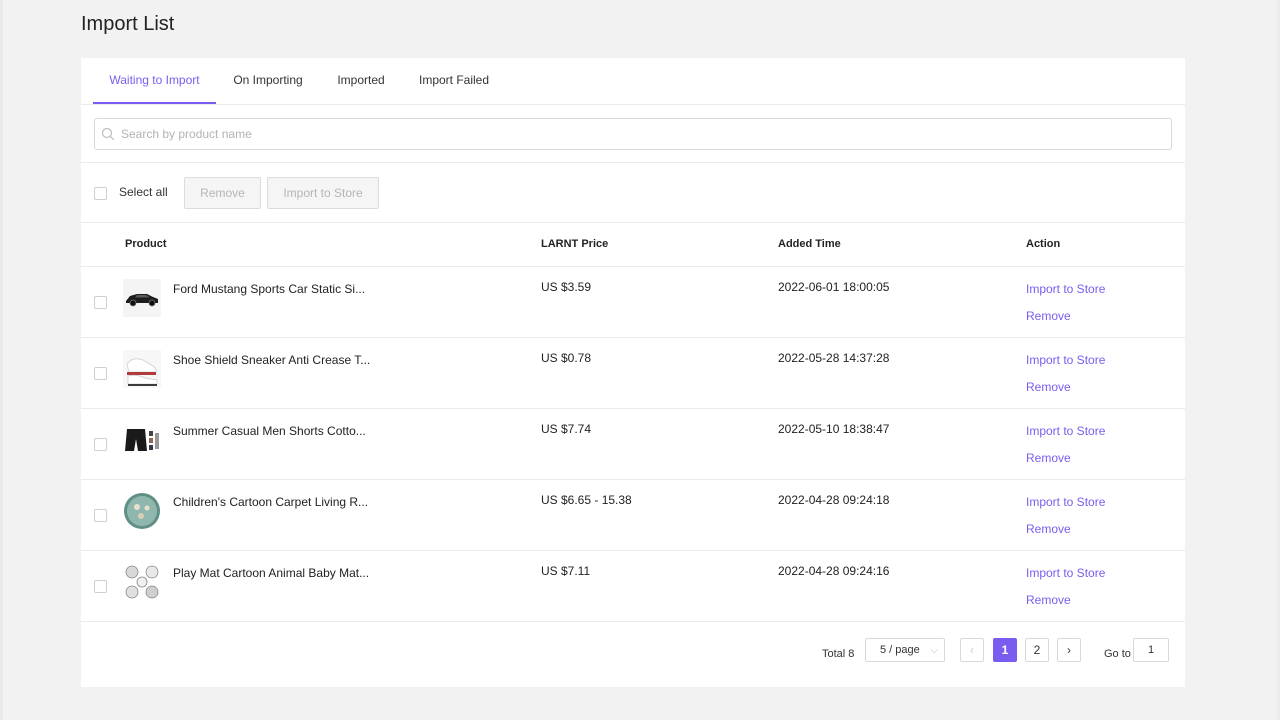 The image size is (1280, 720). What do you see at coordinates (633, 245) in the screenshot?
I see `table-header: Product LARNT Price Added Time Action` at bounding box center [633, 245].